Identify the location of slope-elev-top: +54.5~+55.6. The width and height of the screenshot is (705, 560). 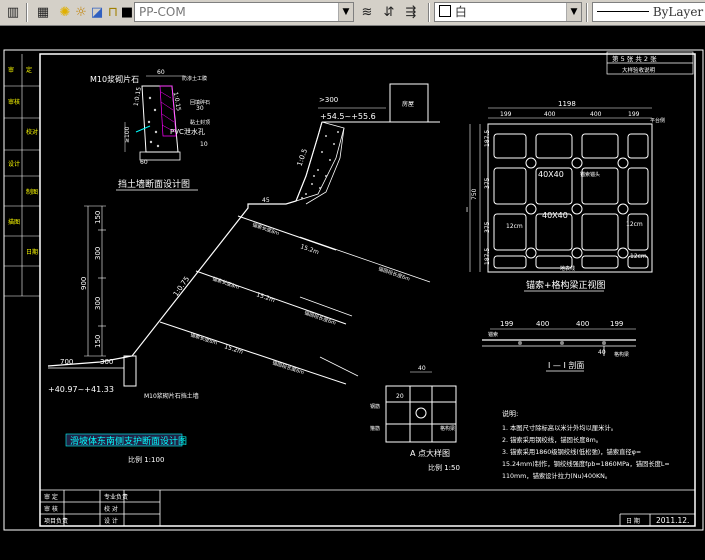
(348, 116).